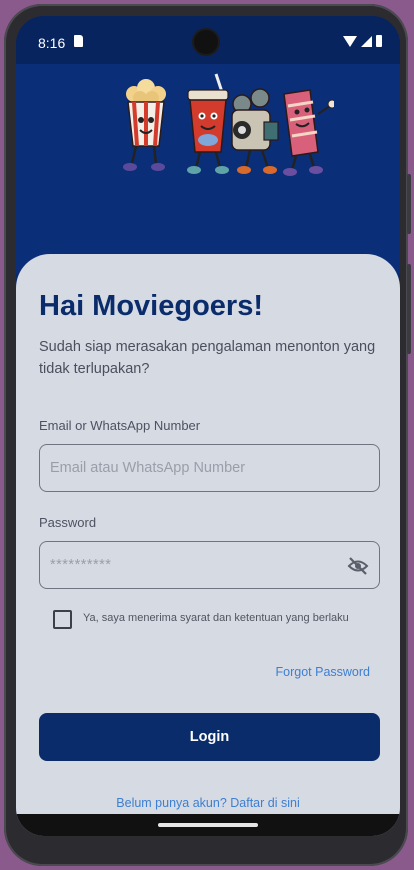 Image resolution: width=414 pixels, height=870 pixels. What do you see at coordinates (208, 123) in the screenshot?
I see `drink-mascot` at bounding box center [208, 123].